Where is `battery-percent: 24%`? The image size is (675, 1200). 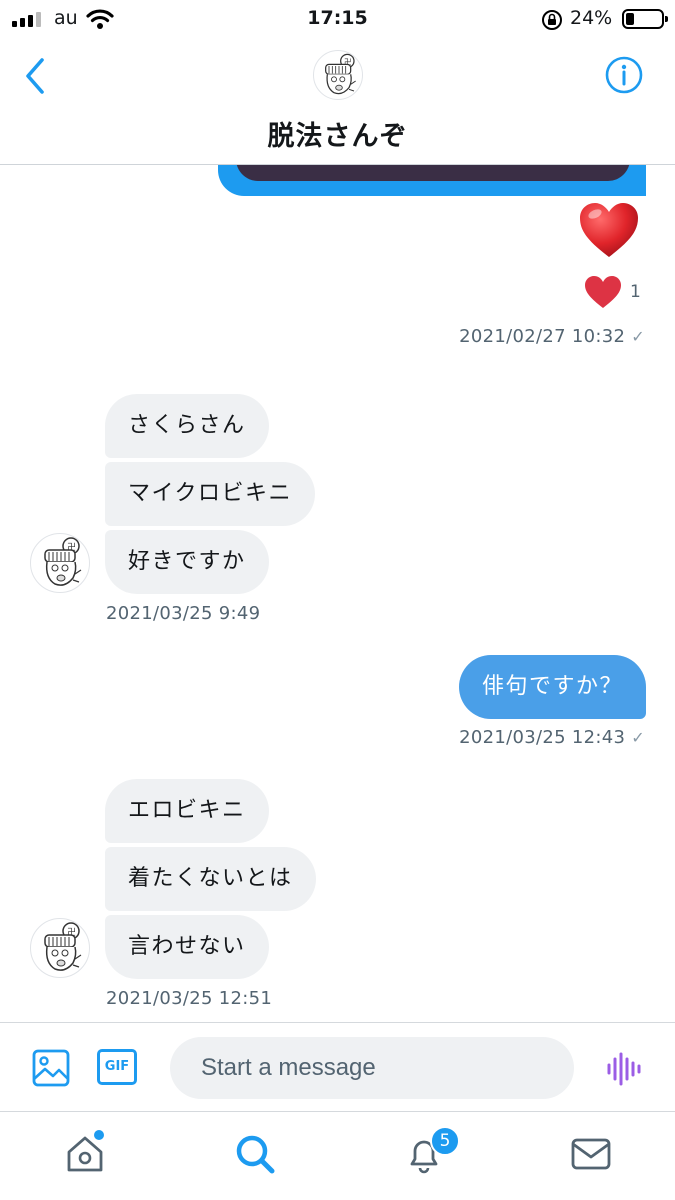
battery-percent: 24% is located at coordinates (591, 18).